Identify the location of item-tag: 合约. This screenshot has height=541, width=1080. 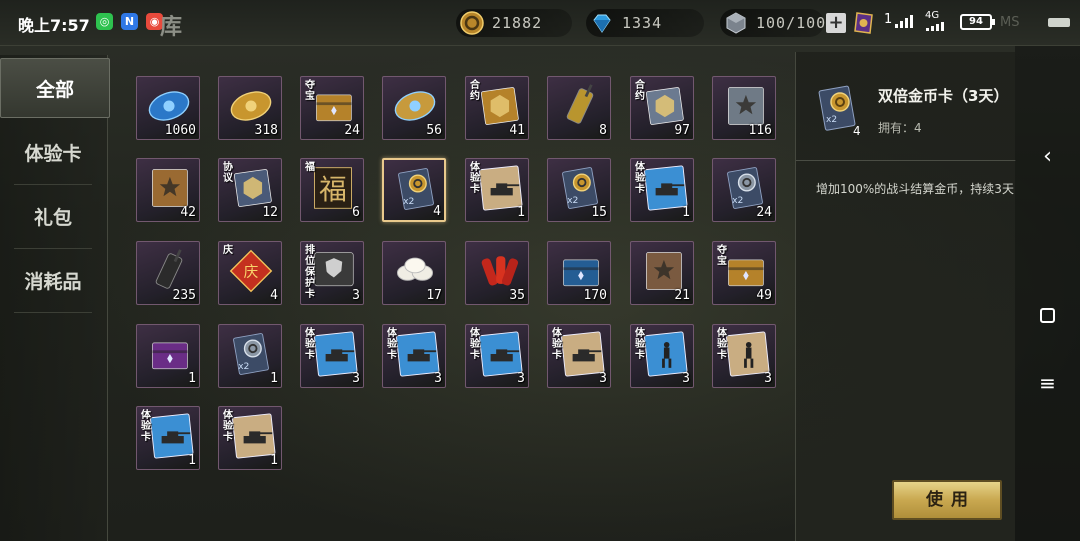
(640, 91).